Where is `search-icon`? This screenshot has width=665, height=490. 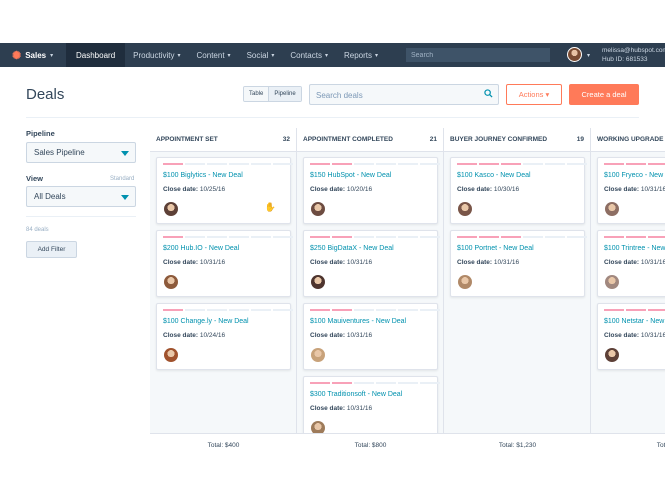 search-icon is located at coordinates (488, 93).